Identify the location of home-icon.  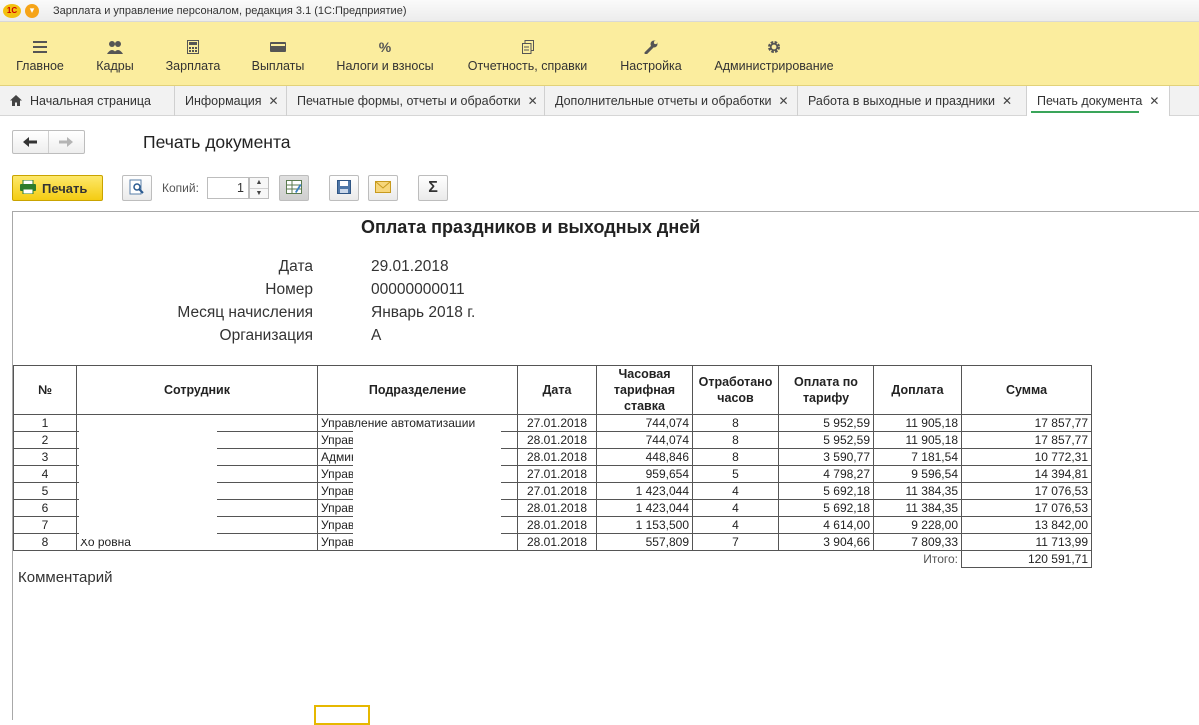
(16, 101).